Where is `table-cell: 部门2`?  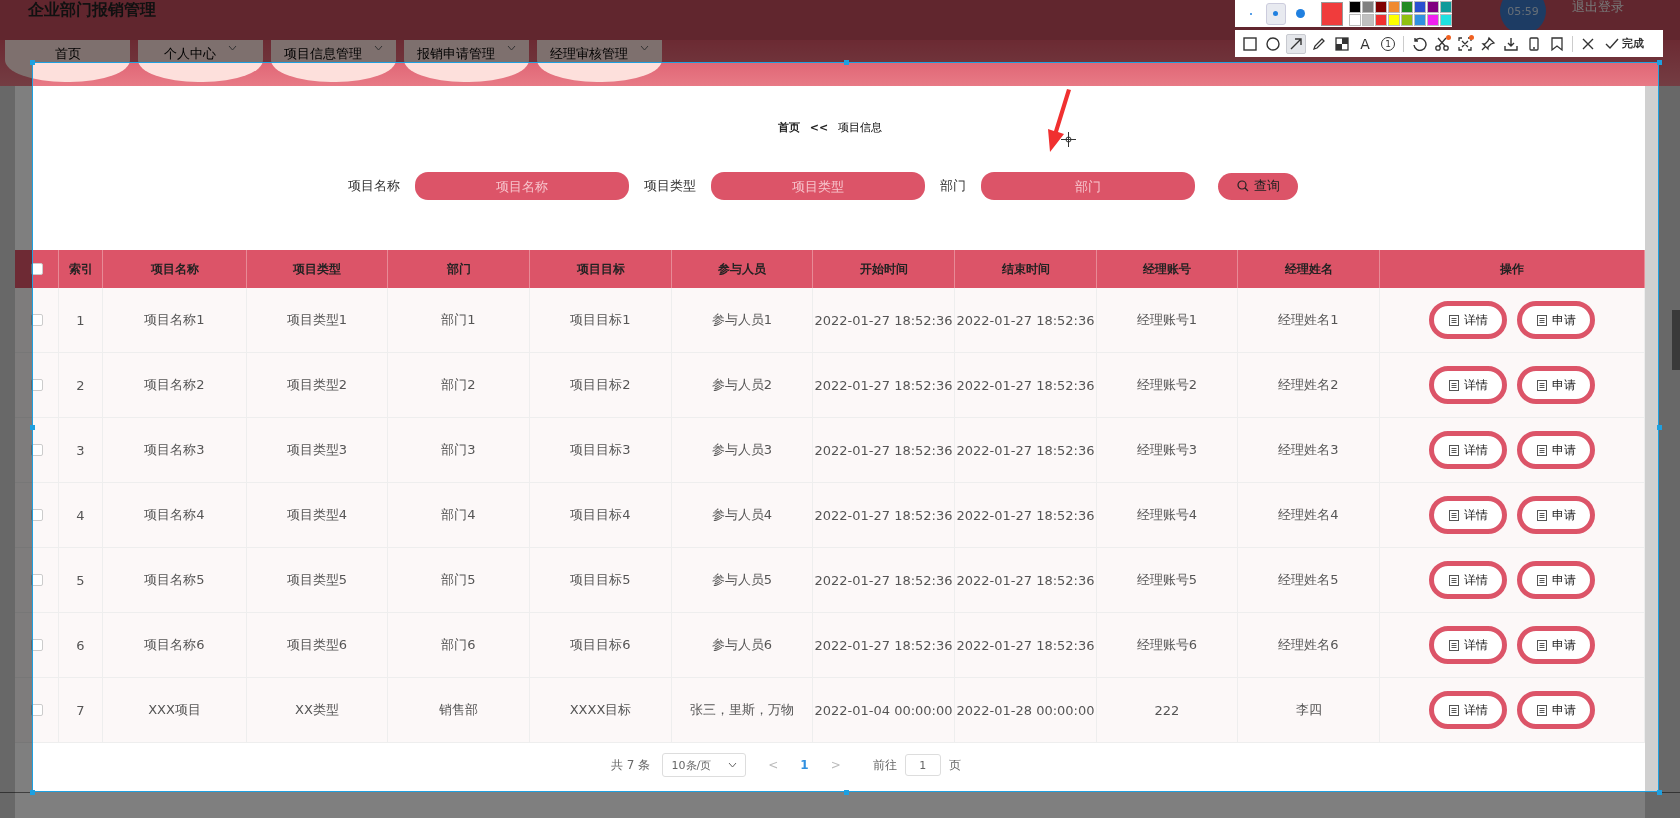
table-cell: 部门2 is located at coordinates (459, 385).